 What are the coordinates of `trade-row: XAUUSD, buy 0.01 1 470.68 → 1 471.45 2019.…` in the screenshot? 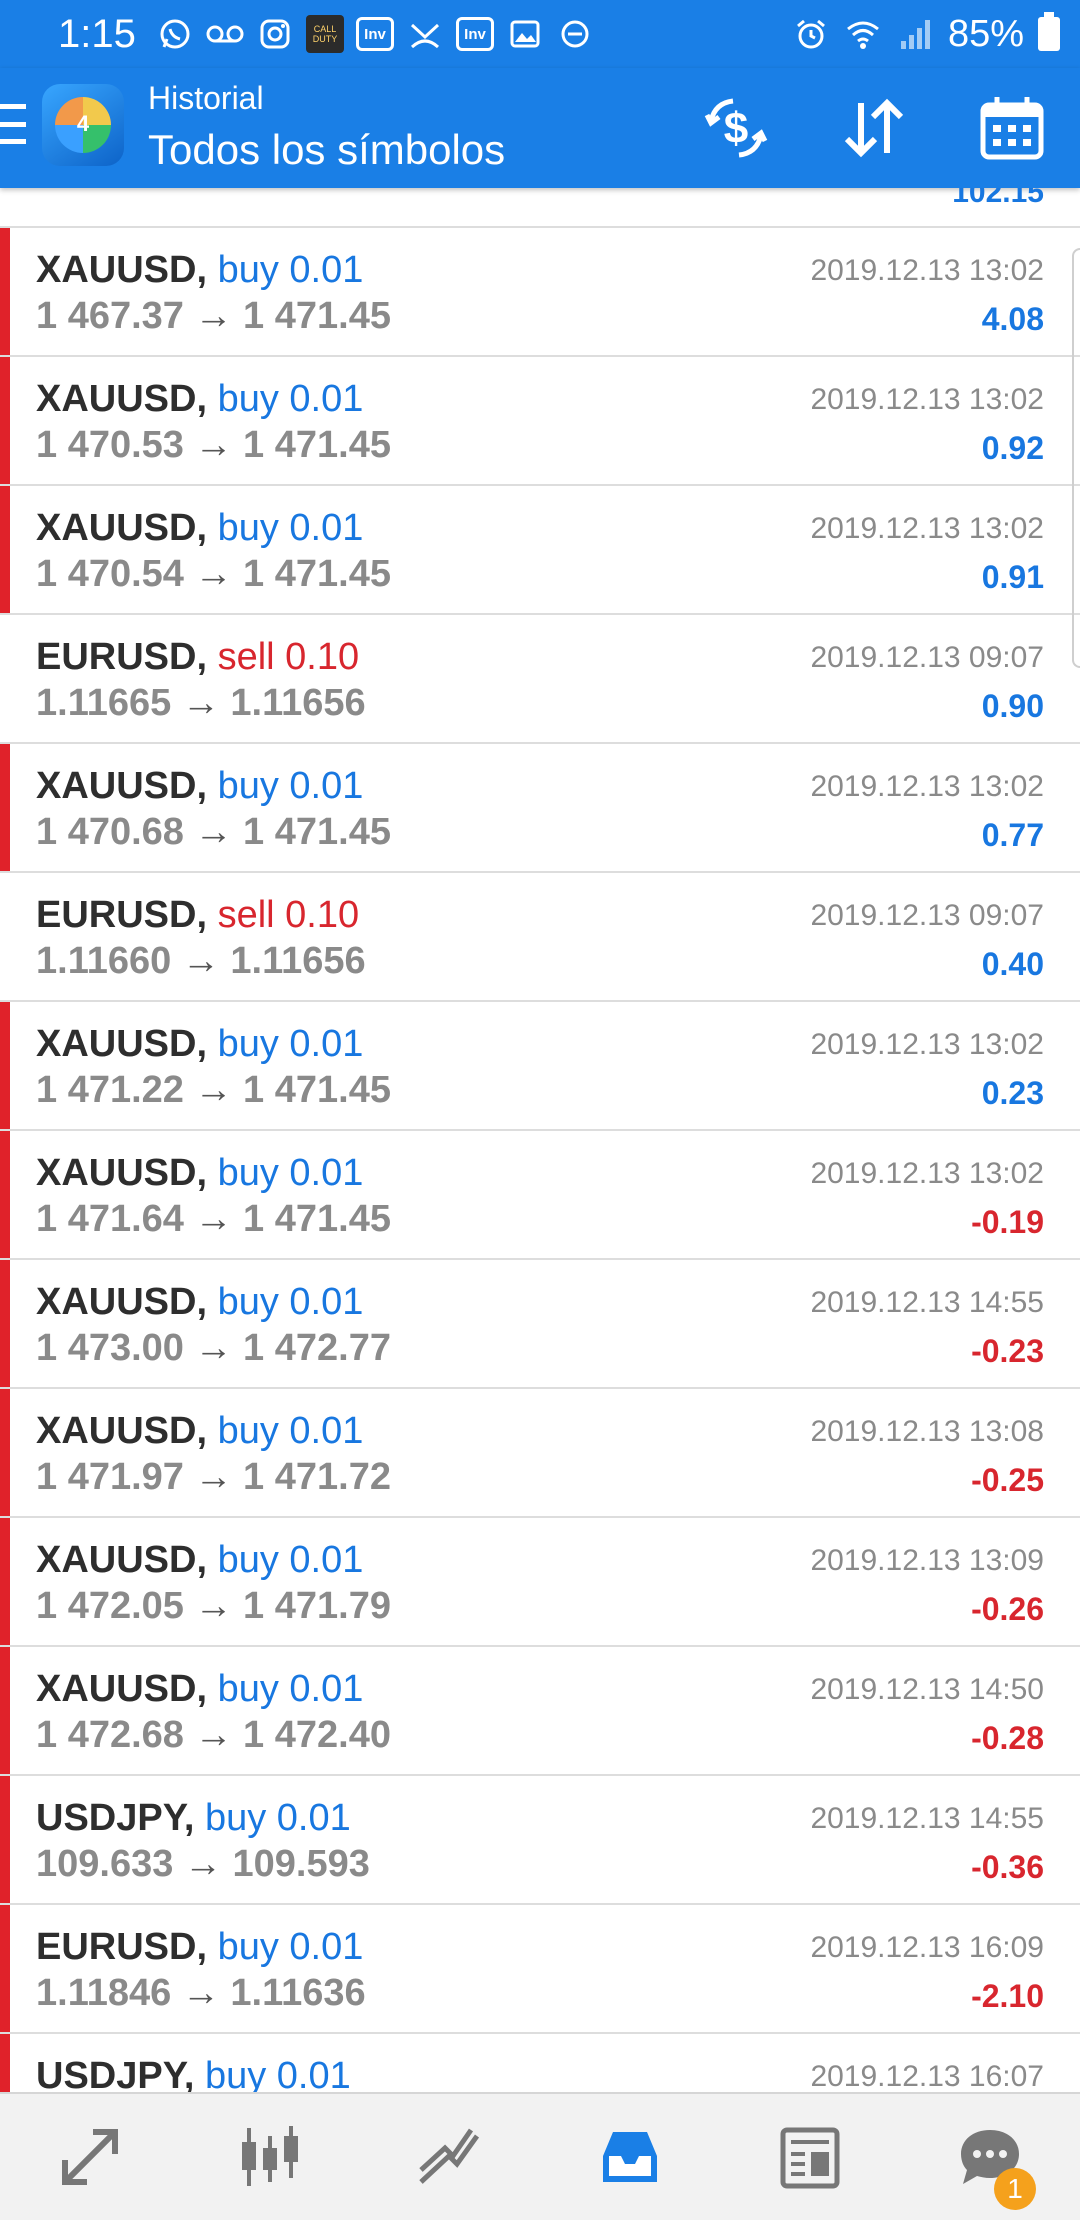 It's located at (540, 808).